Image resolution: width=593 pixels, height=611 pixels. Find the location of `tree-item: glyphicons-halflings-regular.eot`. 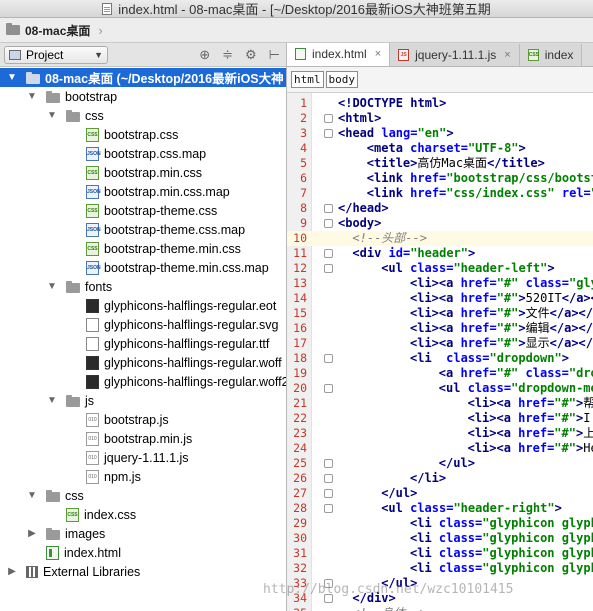

tree-item: glyphicons-halflings-regular.eot is located at coordinates (143, 305).